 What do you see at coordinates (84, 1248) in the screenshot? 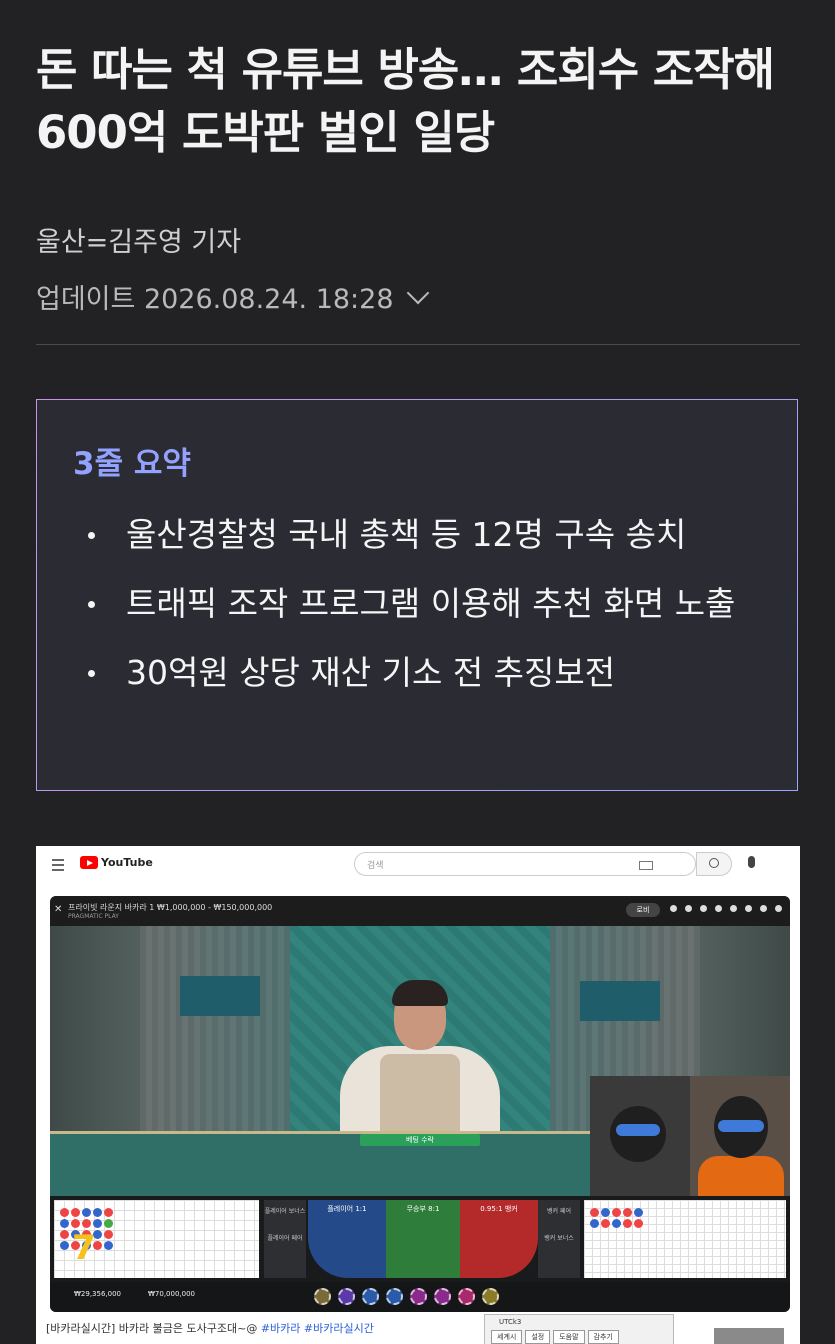
I see `seven-badge-icon: 7` at bounding box center [84, 1248].